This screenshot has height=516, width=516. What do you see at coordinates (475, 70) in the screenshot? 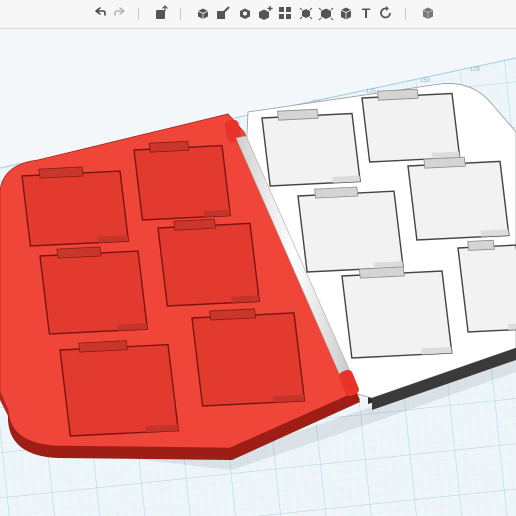
I see `ruler-tick-label: 125` at bounding box center [475, 70].